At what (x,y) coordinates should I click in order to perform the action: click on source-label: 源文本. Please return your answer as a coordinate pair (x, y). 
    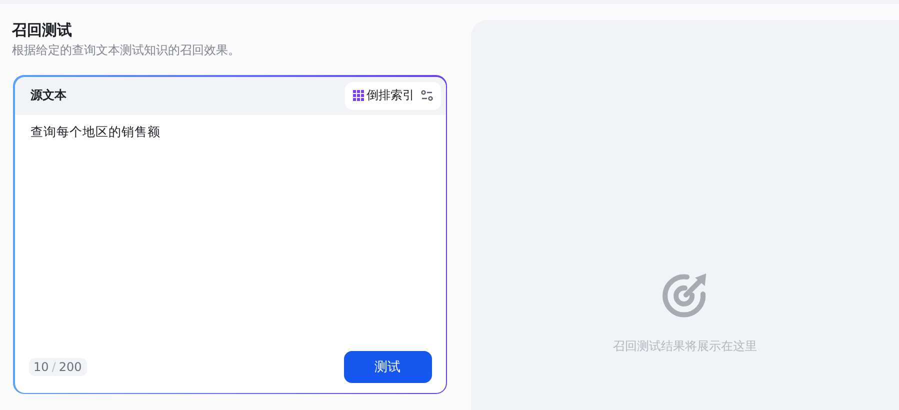
    Looking at the image, I should click on (48, 95).